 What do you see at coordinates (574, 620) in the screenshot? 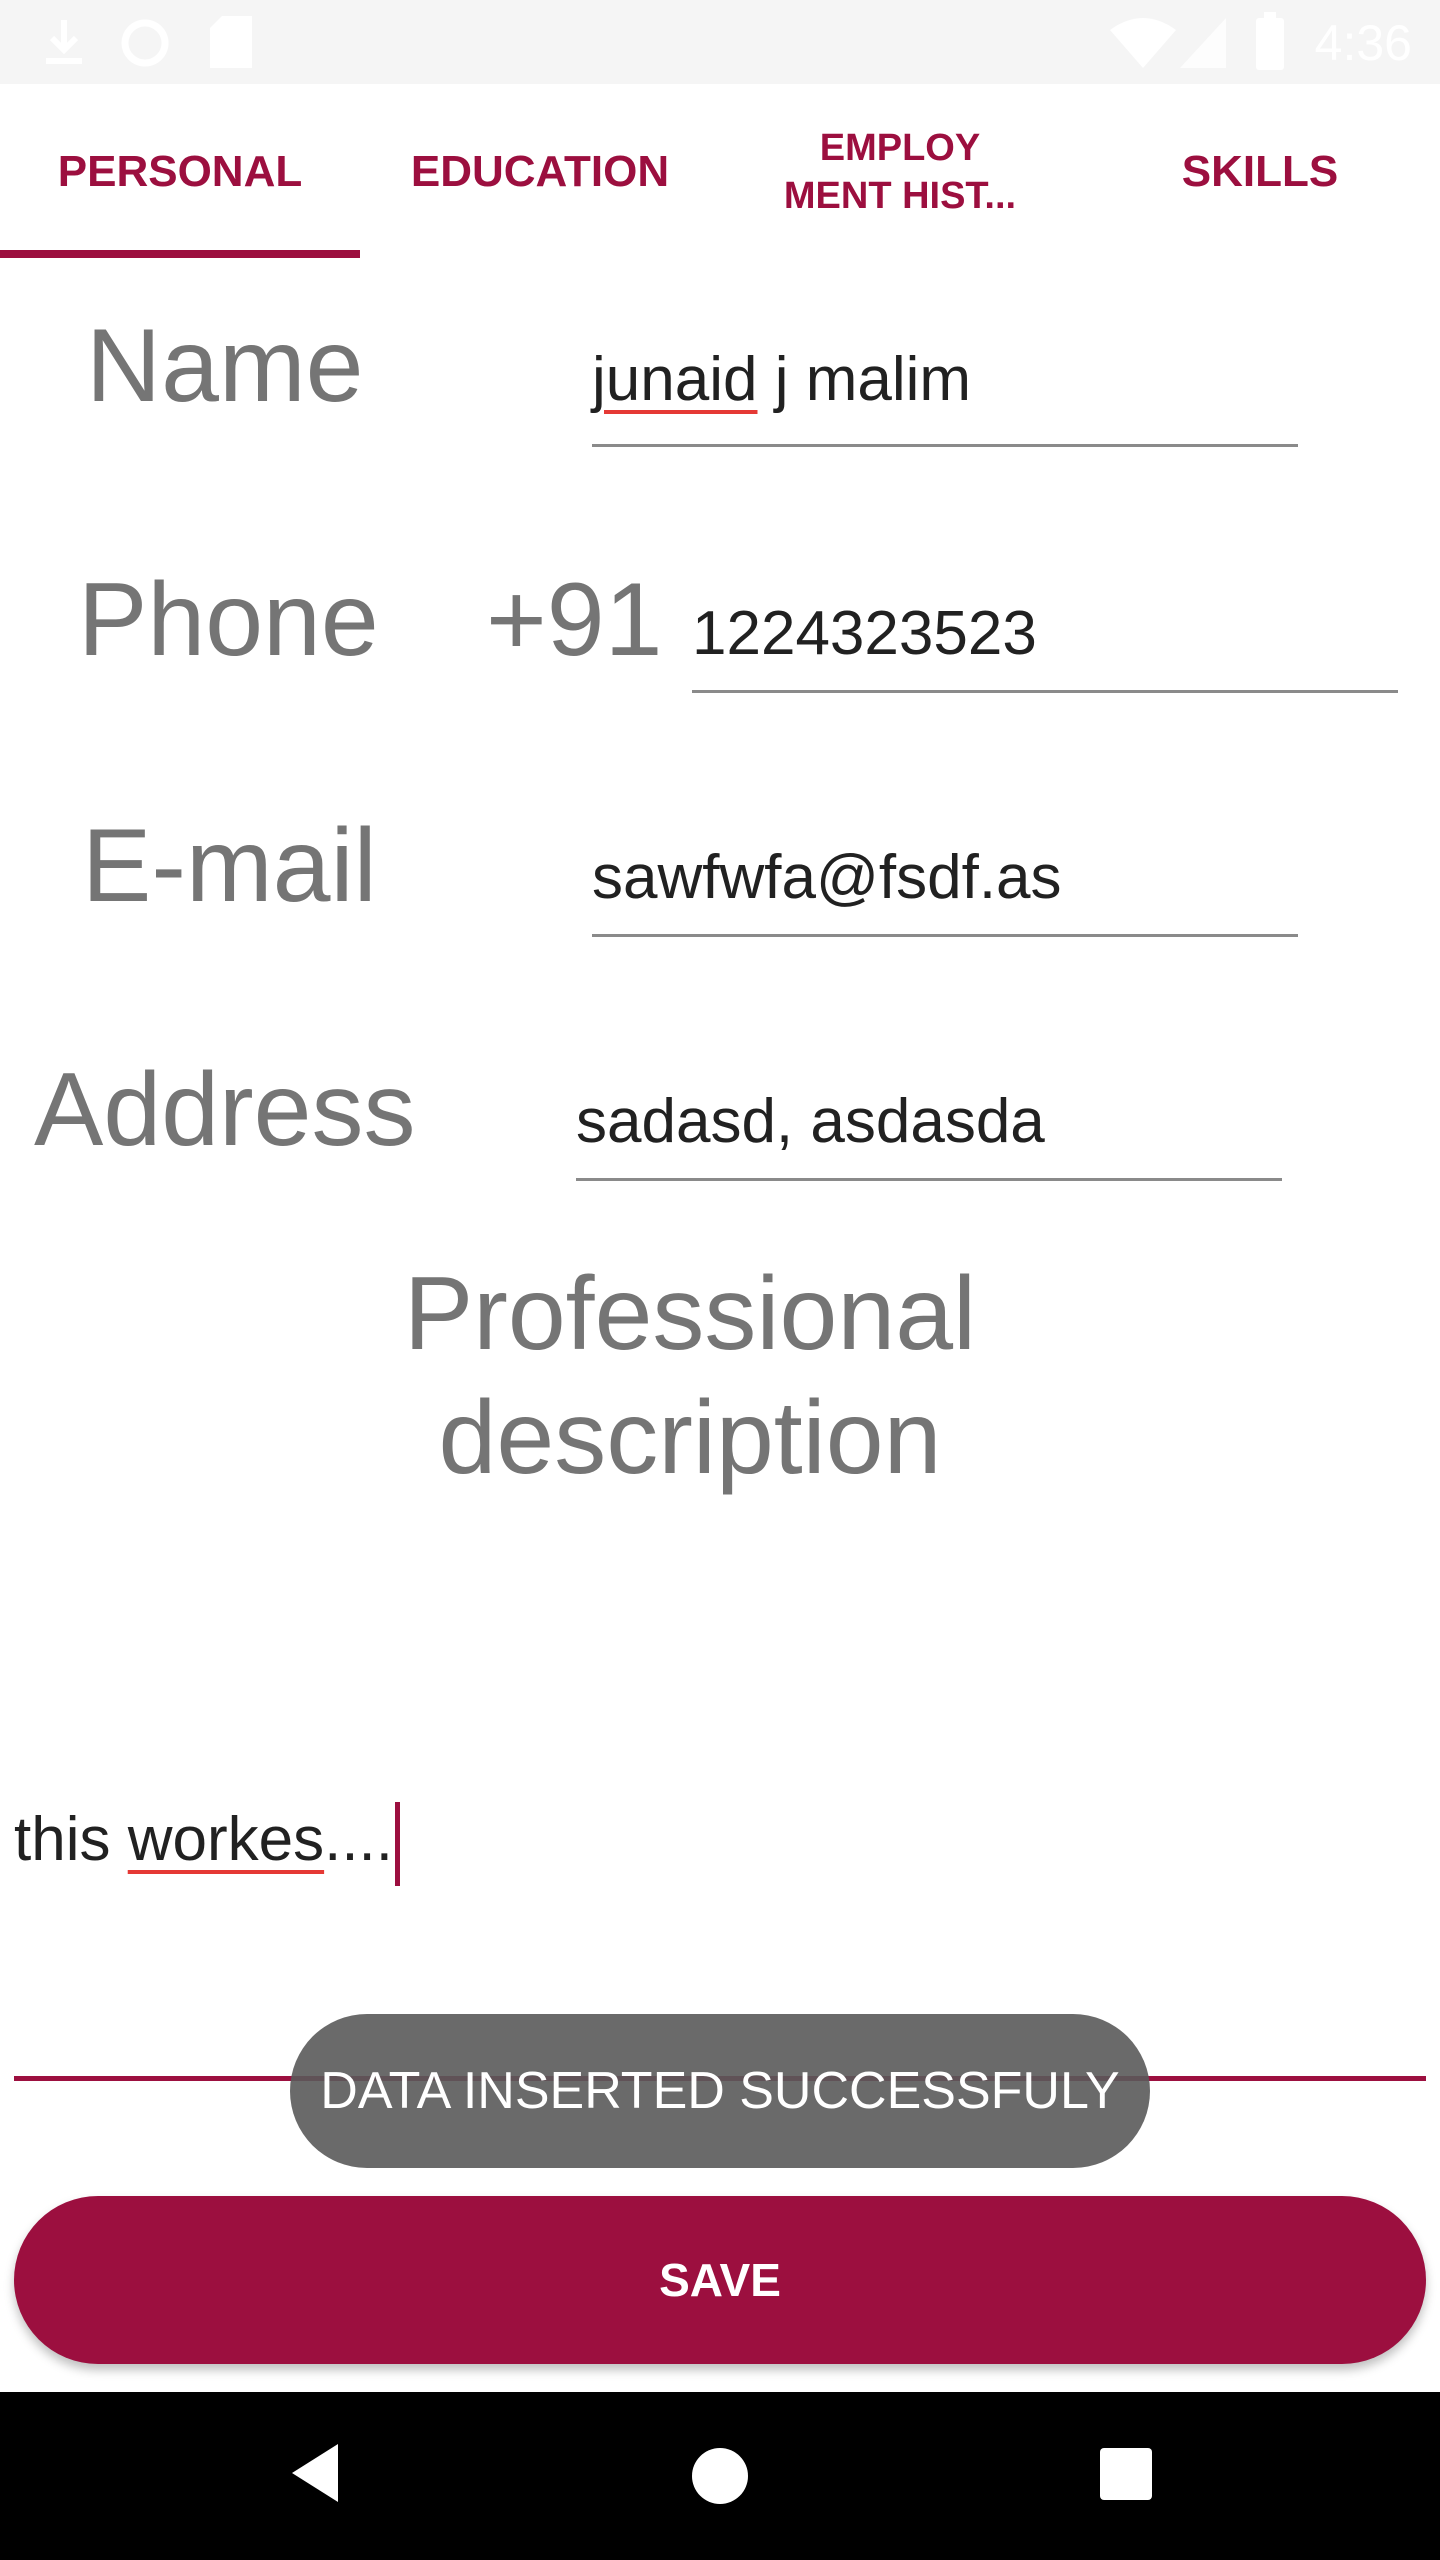
I see `phone-prefix: +91` at bounding box center [574, 620].